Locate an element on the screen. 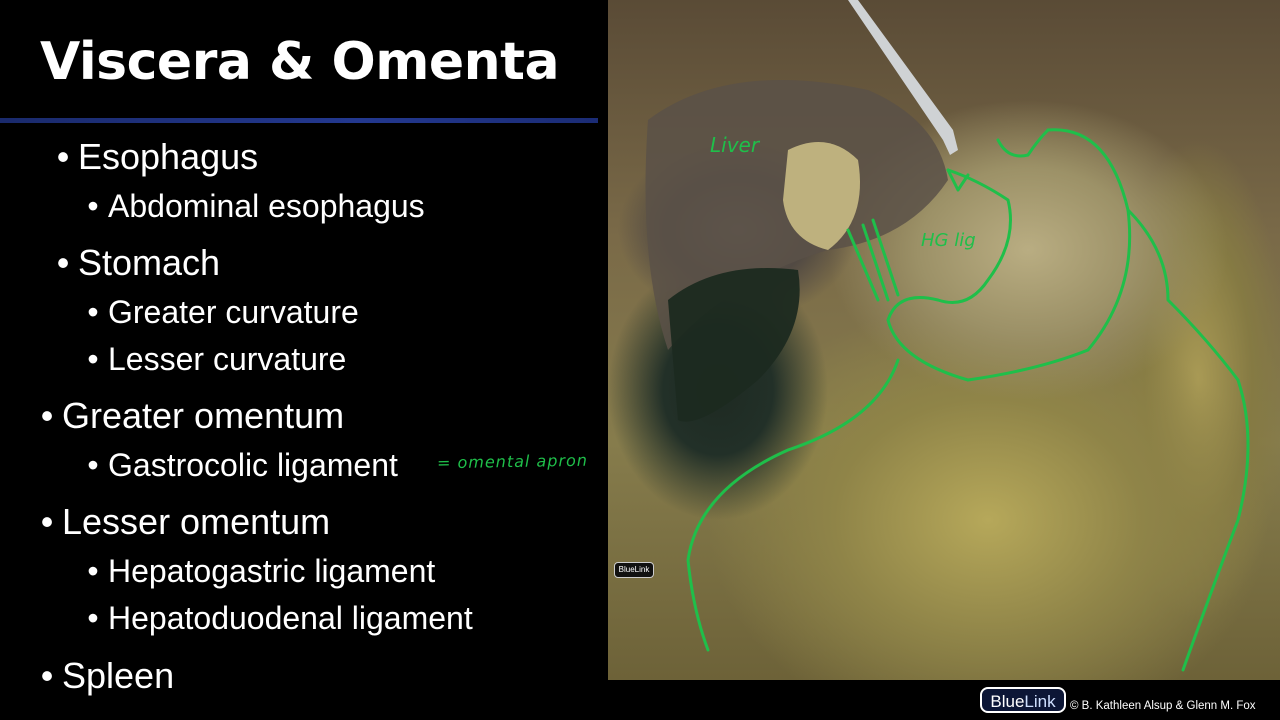 This screenshot has height=720, width=1280. handwritten-note: = omental apron is located at coordinates (512, 461).